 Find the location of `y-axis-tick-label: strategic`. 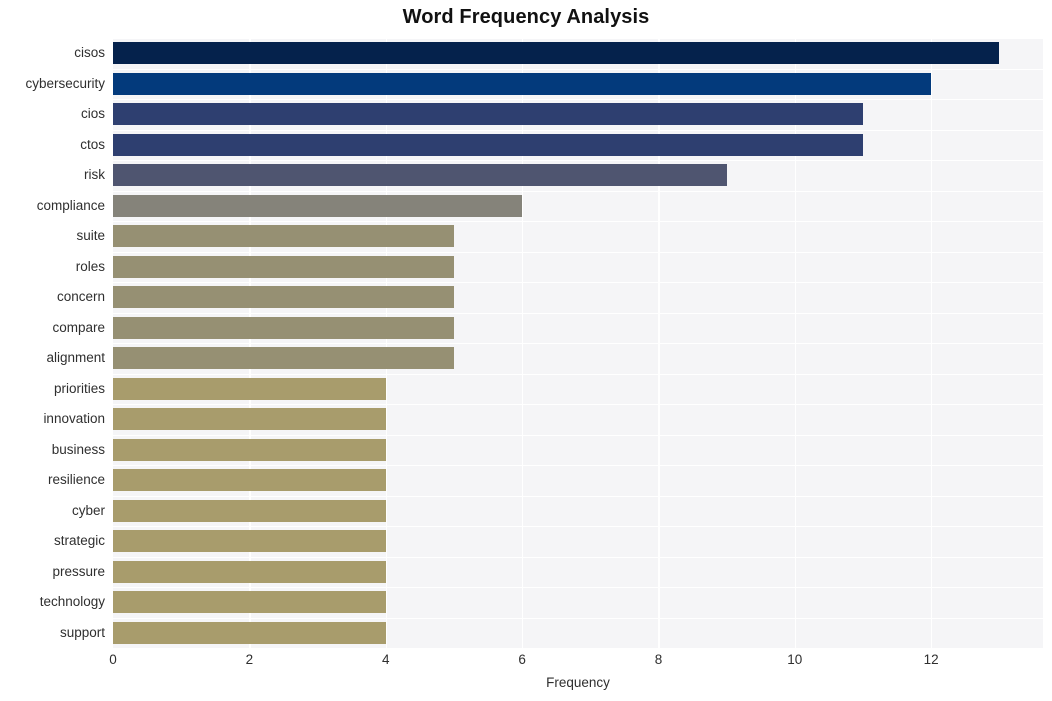

y-axis-tick-label: strategic is located at coordinates (79, 541).